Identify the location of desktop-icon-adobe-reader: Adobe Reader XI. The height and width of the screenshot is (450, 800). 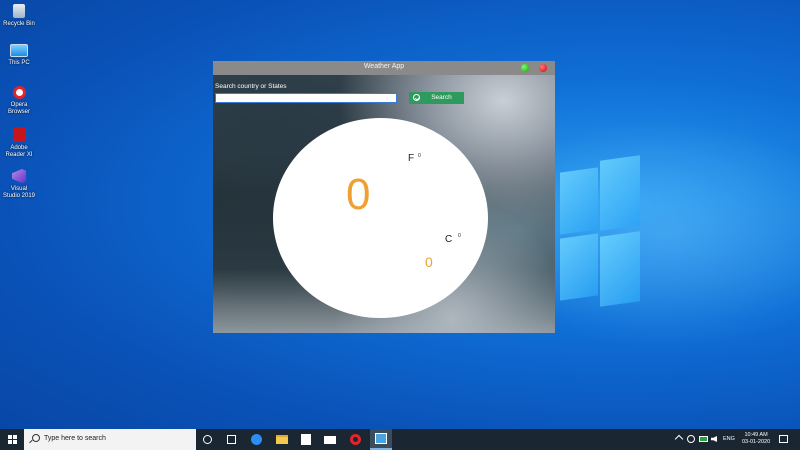
(19, 143).